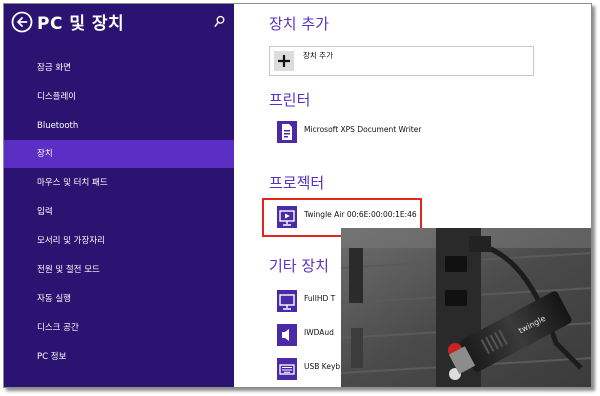  Describe the element at coordinates (287, 301) in the screenshot. I see `monitor-icon` at that location.